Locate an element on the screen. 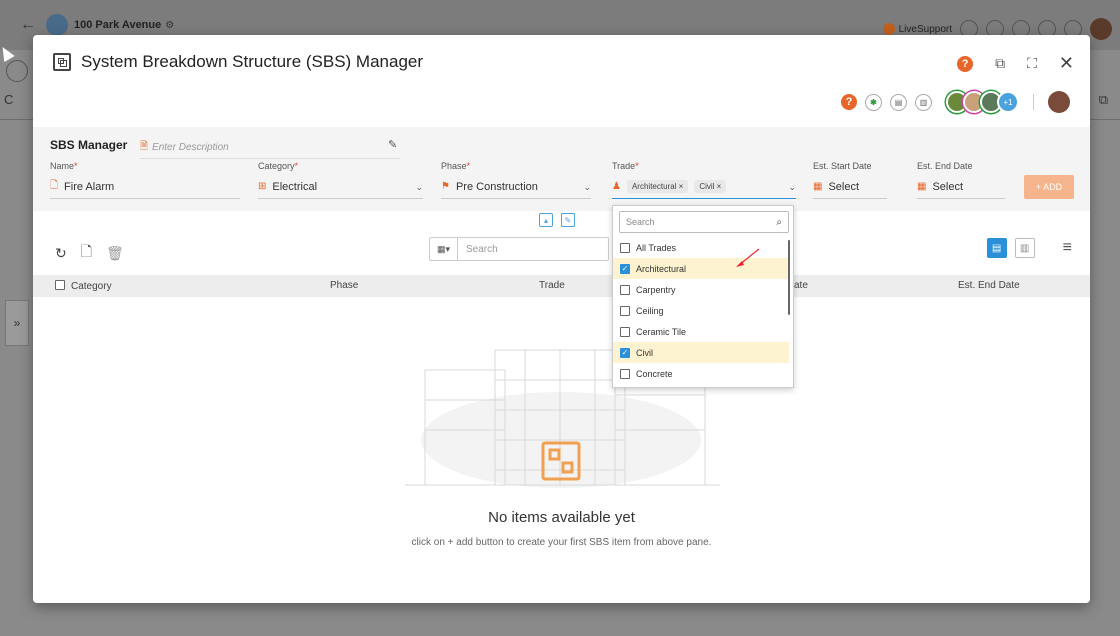 The image size is (1120, 636). trade-option-label: Civil is located at coordinates (644, 352).